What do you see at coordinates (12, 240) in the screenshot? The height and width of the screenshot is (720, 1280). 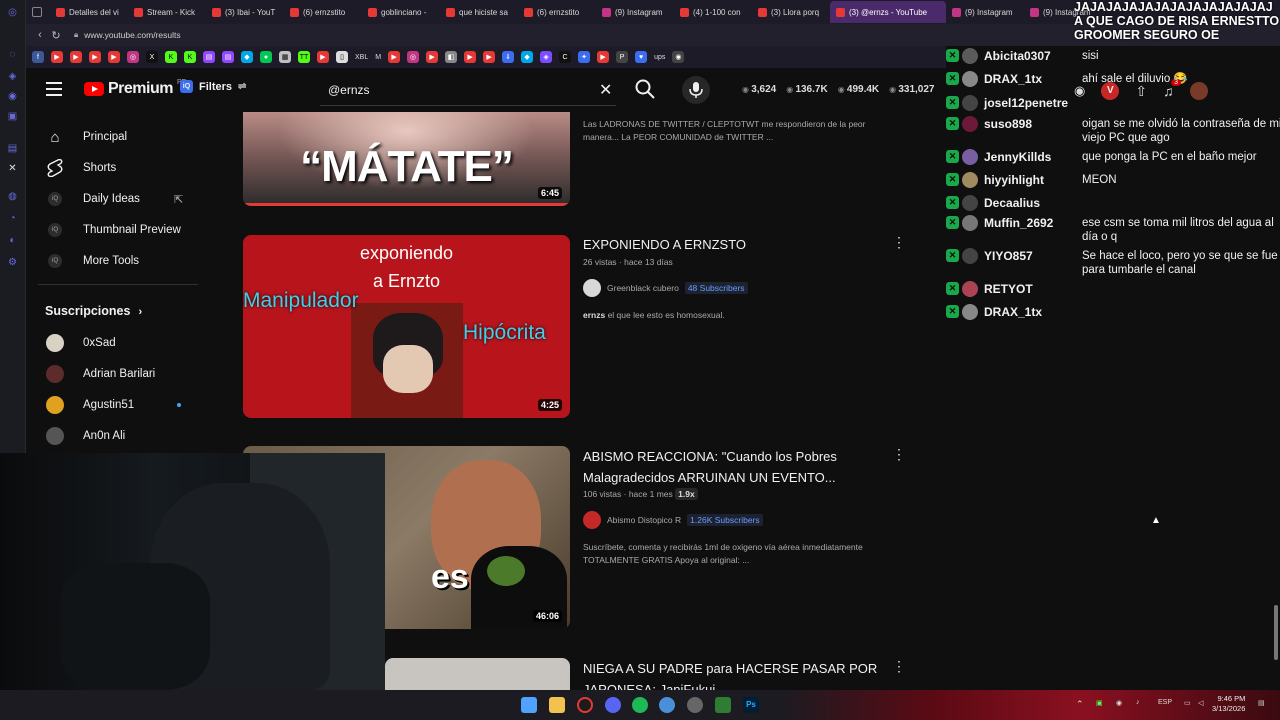 I see `sidebar-app-icon: ◐` at bounding box center [12, 240].